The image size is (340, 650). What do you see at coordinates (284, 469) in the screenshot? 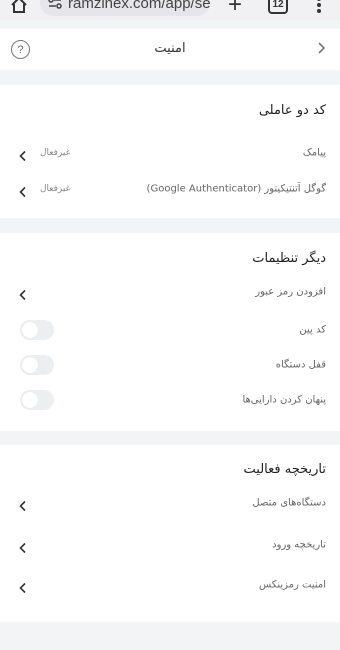
I see `section-title: تاریخچه فعالیت` at bounding box center [284, 469].